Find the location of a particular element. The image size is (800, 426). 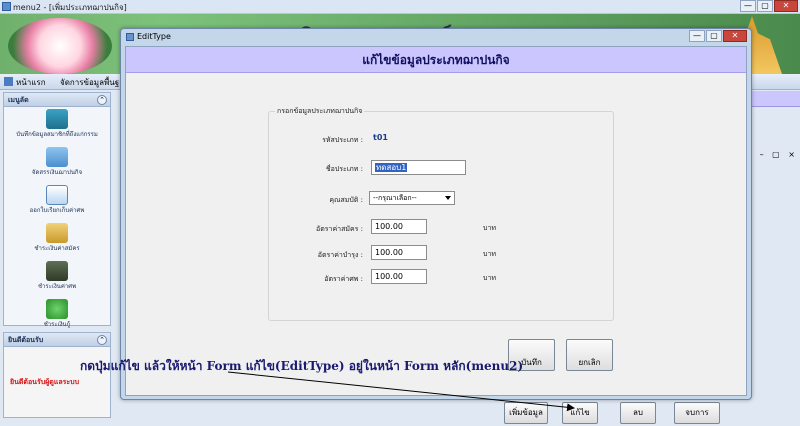

annotation-arrow is located at coordinates (401, 391).